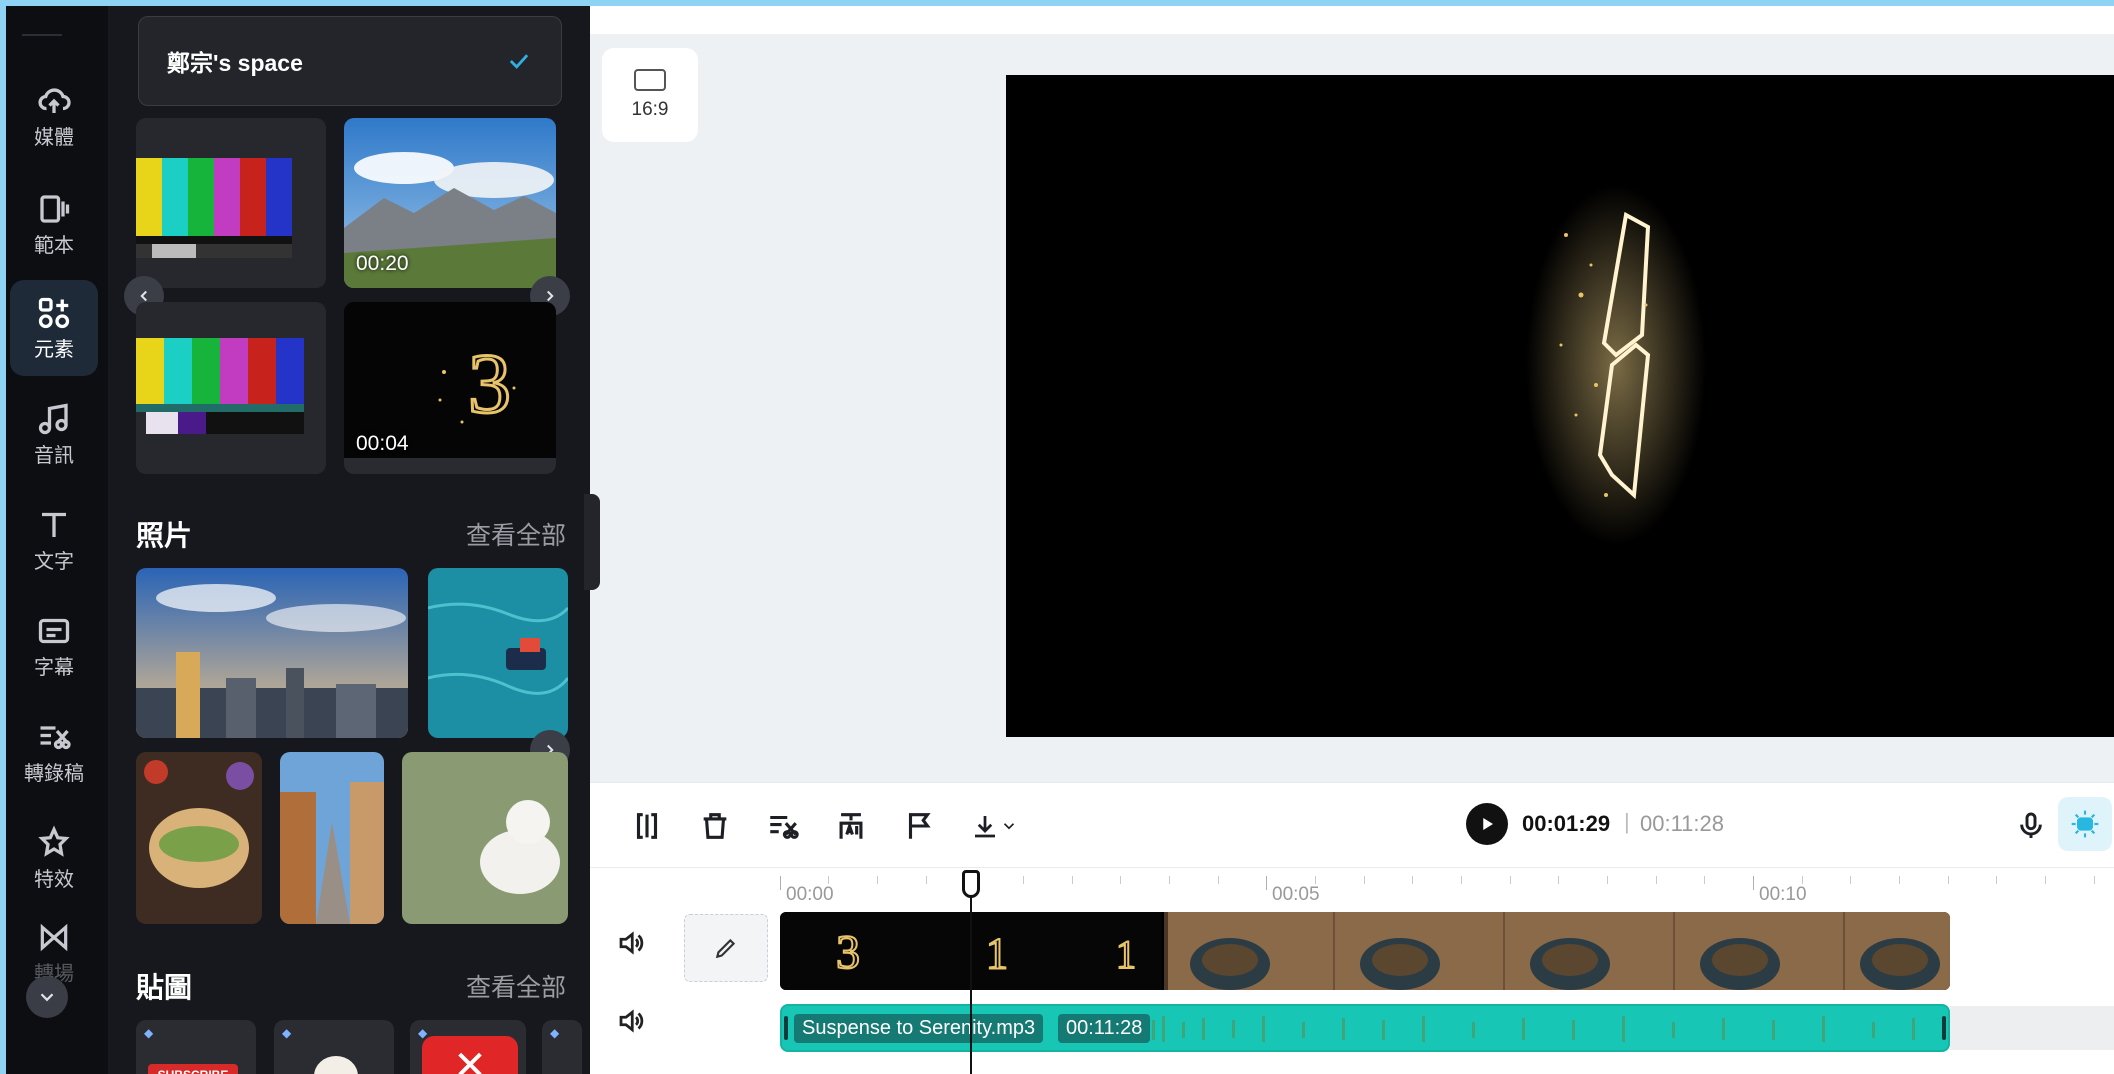 The width and height of the screenshot is (2114, 1074). Describe the element at coordinates (1365, 1028) in the screenshot. I see `audio-clip: Suspense to Serenity.mp3 00:11:28` at that location.